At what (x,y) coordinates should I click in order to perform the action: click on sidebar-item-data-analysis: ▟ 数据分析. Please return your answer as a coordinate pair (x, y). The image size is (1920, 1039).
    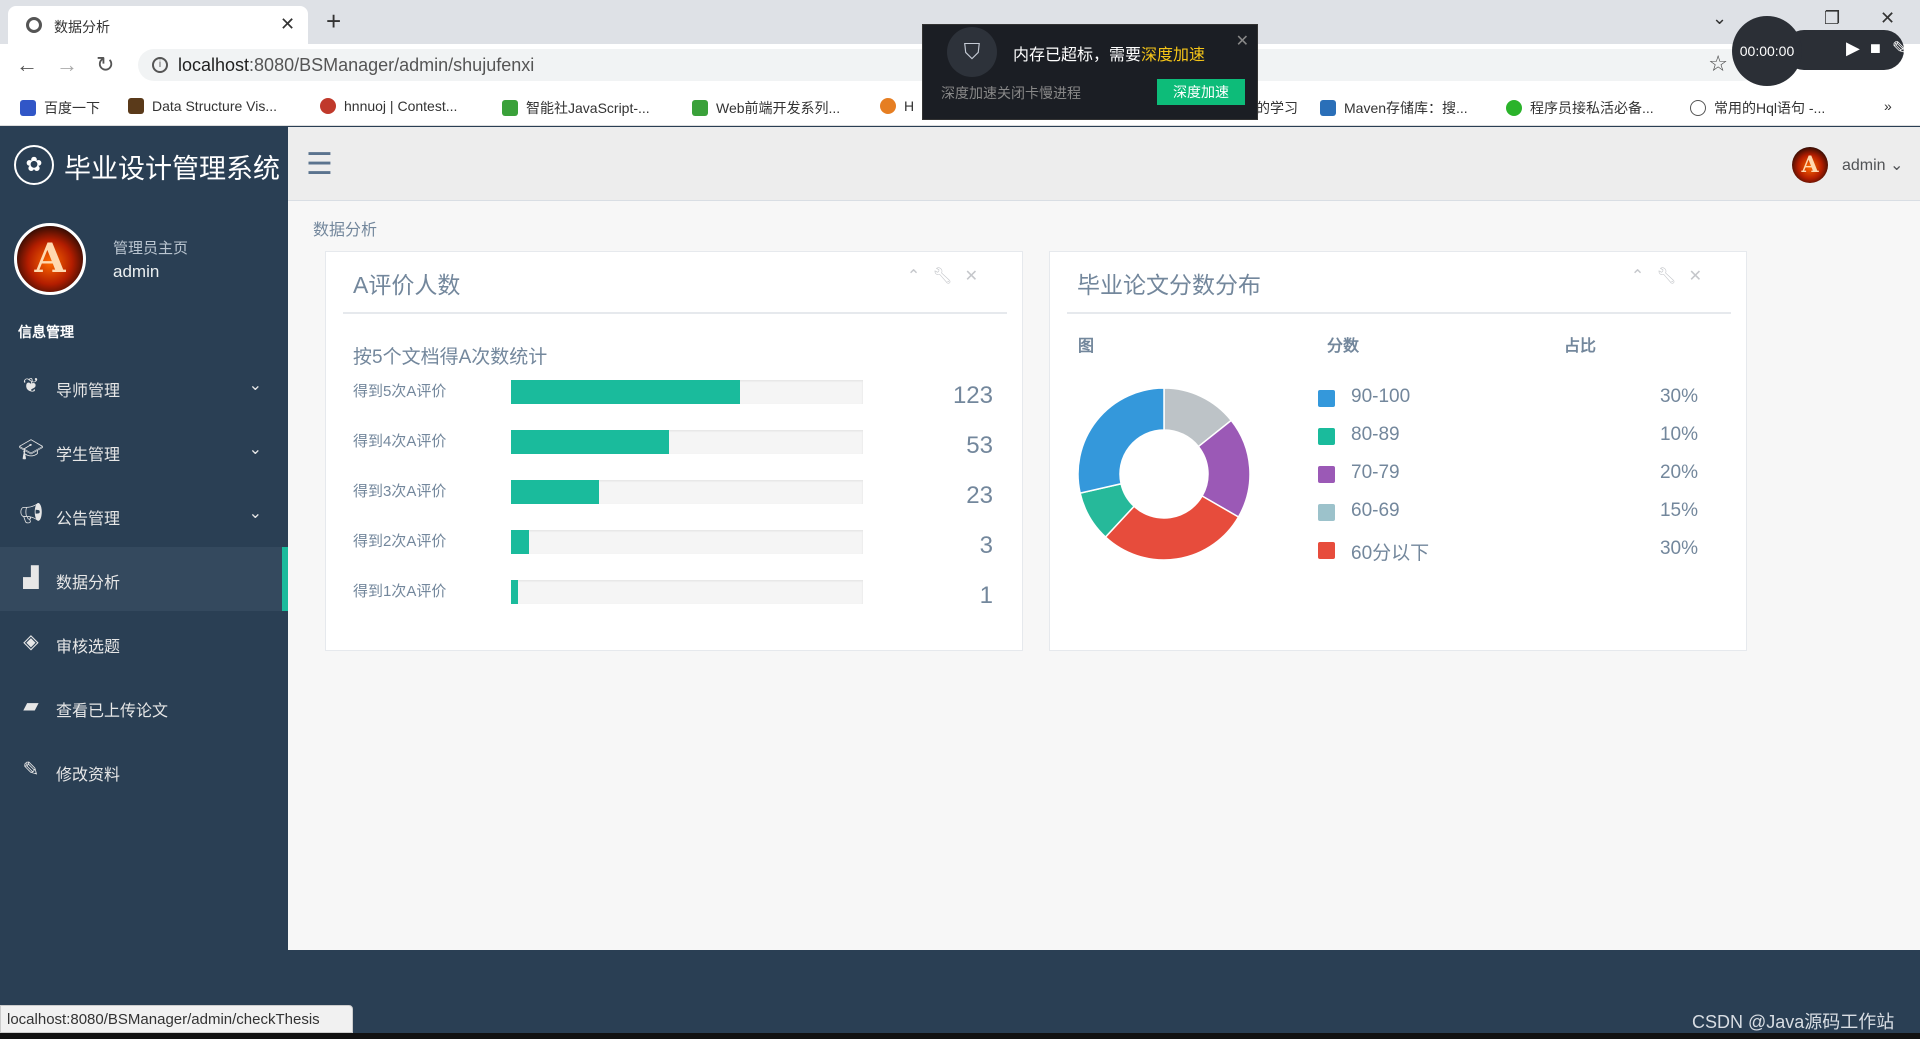
    Looking at the image, I should click on (144, 579).